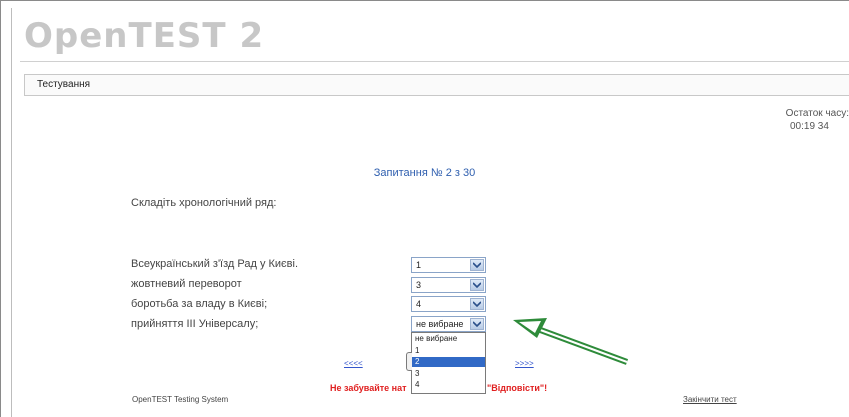 This screenshot has width=849, height=417. What do you see at coordinates (517, 388) in the screenshot?
I see `warning-text-right: "Відповісти"!` at bounding box center [517, 388].